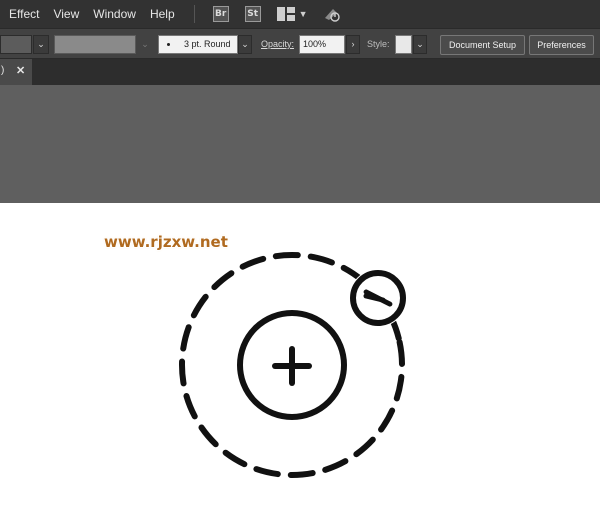 This screenshot has width=600, height=513. Describe the element at coordinates (277, 44) in the screenshot. I see `opacity-label: Opacity:` at that location.